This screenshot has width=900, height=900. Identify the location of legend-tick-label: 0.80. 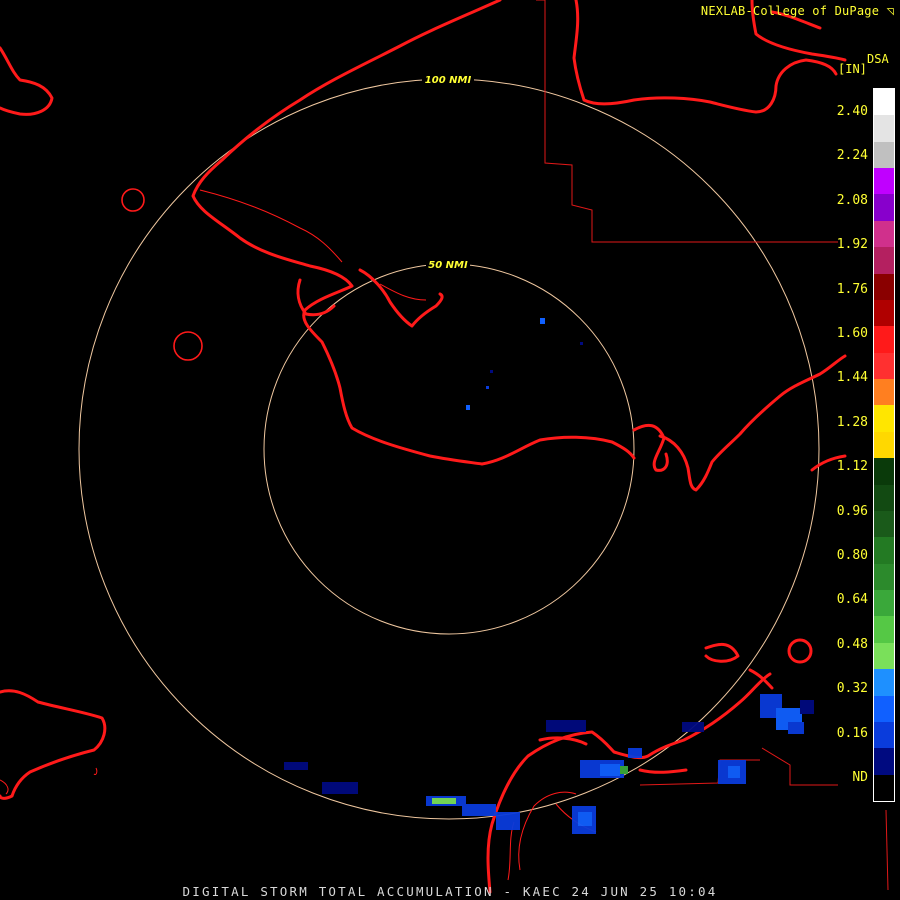
(852, 555).